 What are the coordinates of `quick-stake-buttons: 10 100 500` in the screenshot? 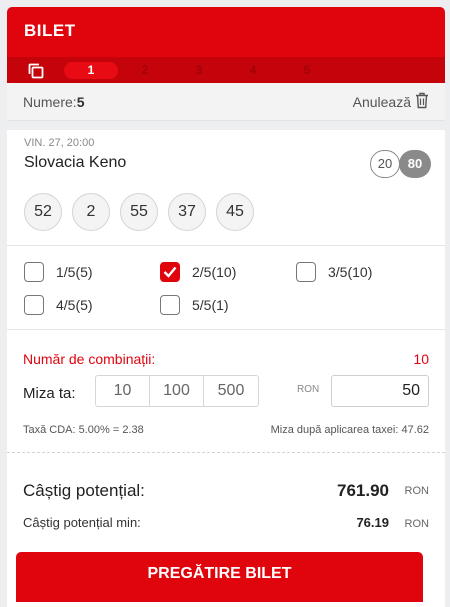 It's located at (177, 391).